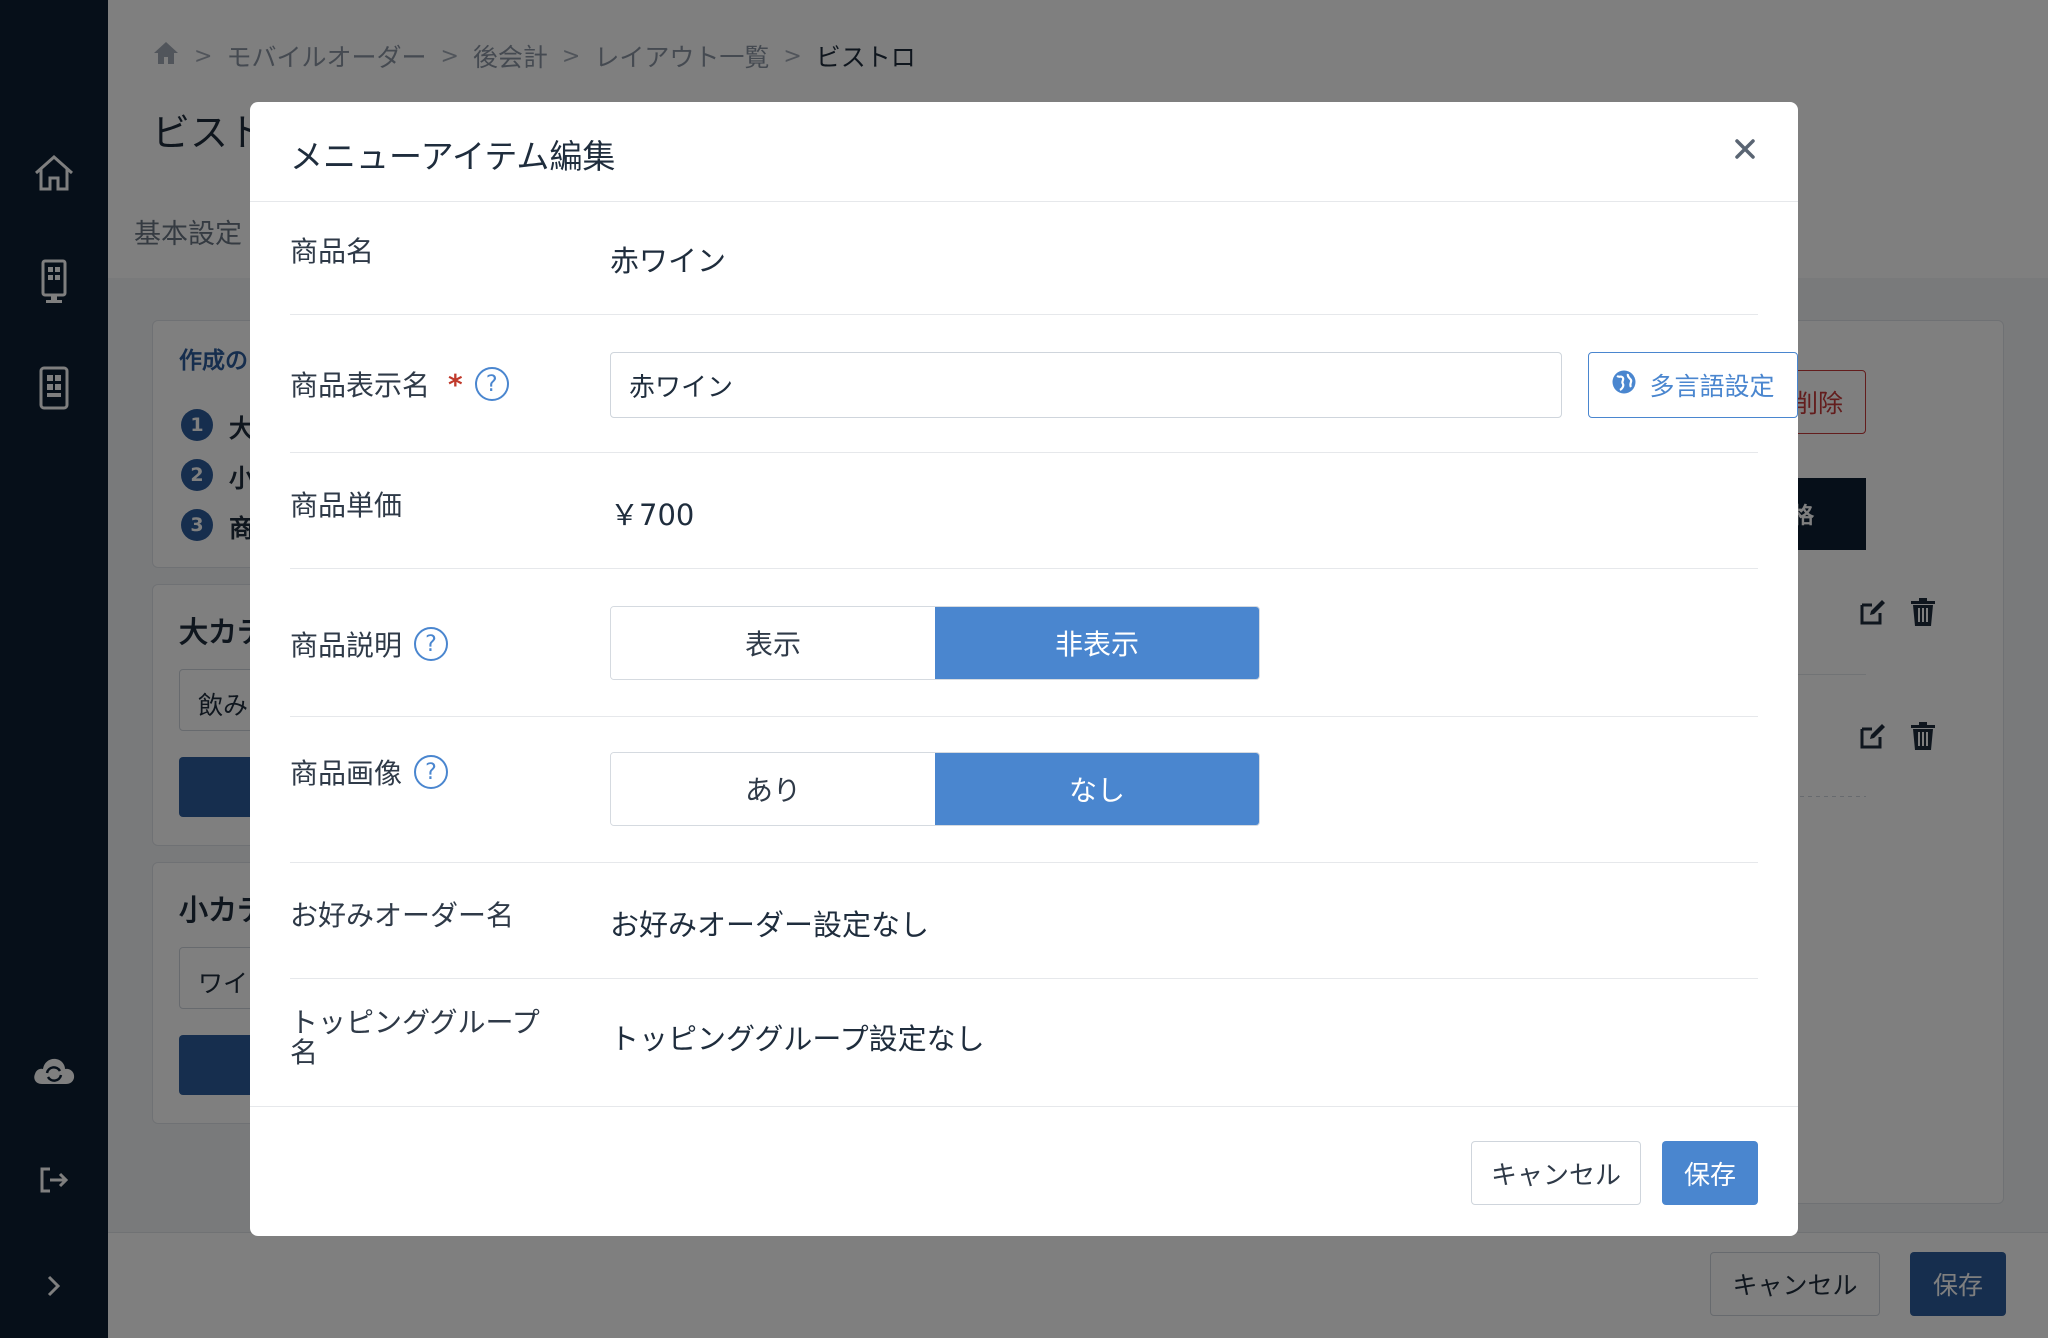  What do you see at coordinates (455, 384) in the screenshot?
I see `required-mark: *` at bounding box center [455, 384].